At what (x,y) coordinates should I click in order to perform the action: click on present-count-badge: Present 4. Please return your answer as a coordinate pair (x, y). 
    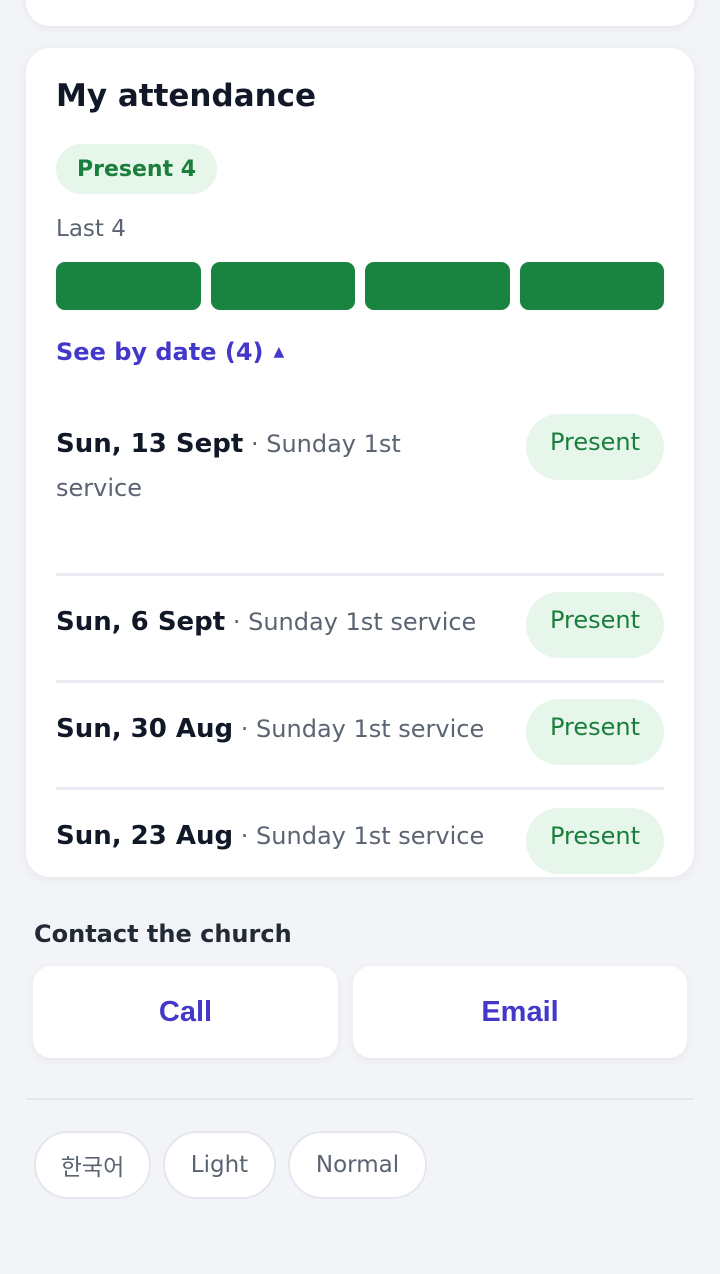
    Looking at the image, I should click on (137, 169).